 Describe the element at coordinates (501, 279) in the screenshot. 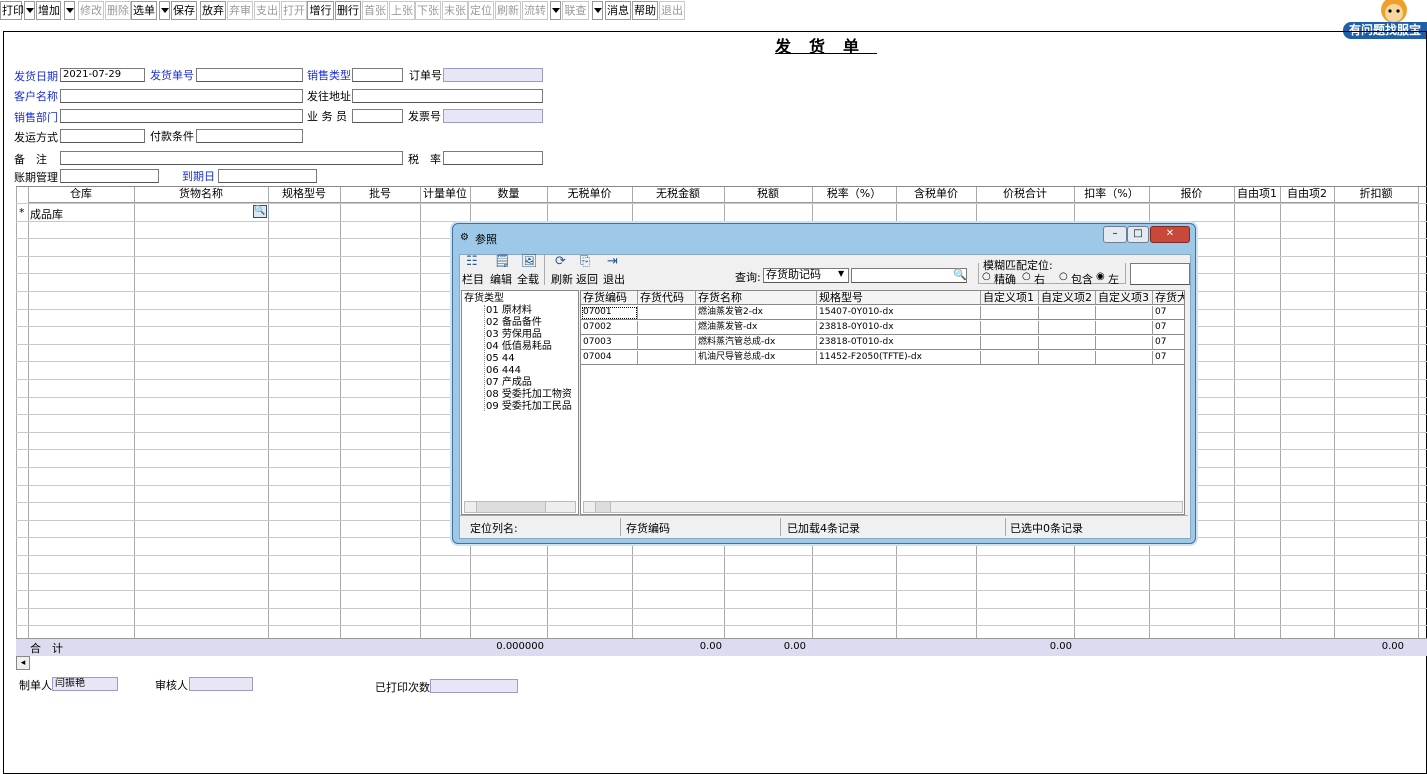

I see `tool-1-button: 编辑` at that location.